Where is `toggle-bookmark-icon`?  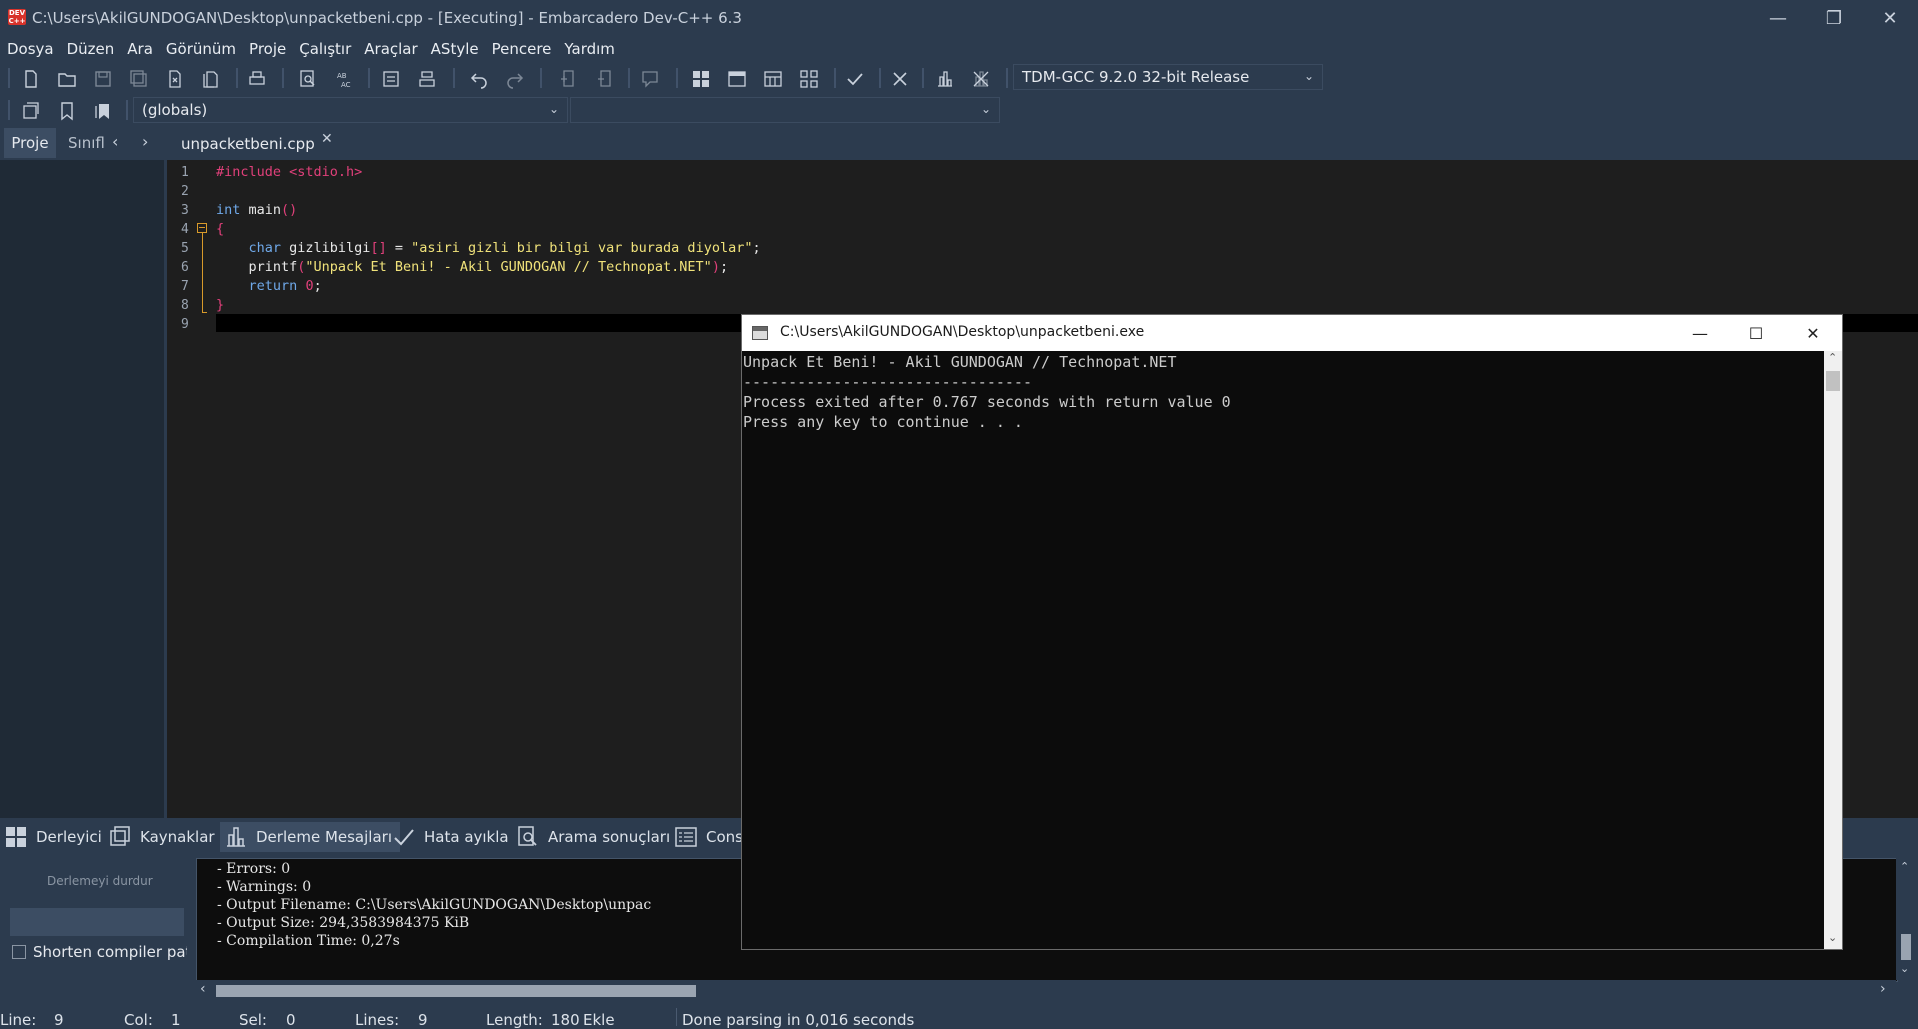 toggle-bookmark-icon is located at coordinates (67, 111).